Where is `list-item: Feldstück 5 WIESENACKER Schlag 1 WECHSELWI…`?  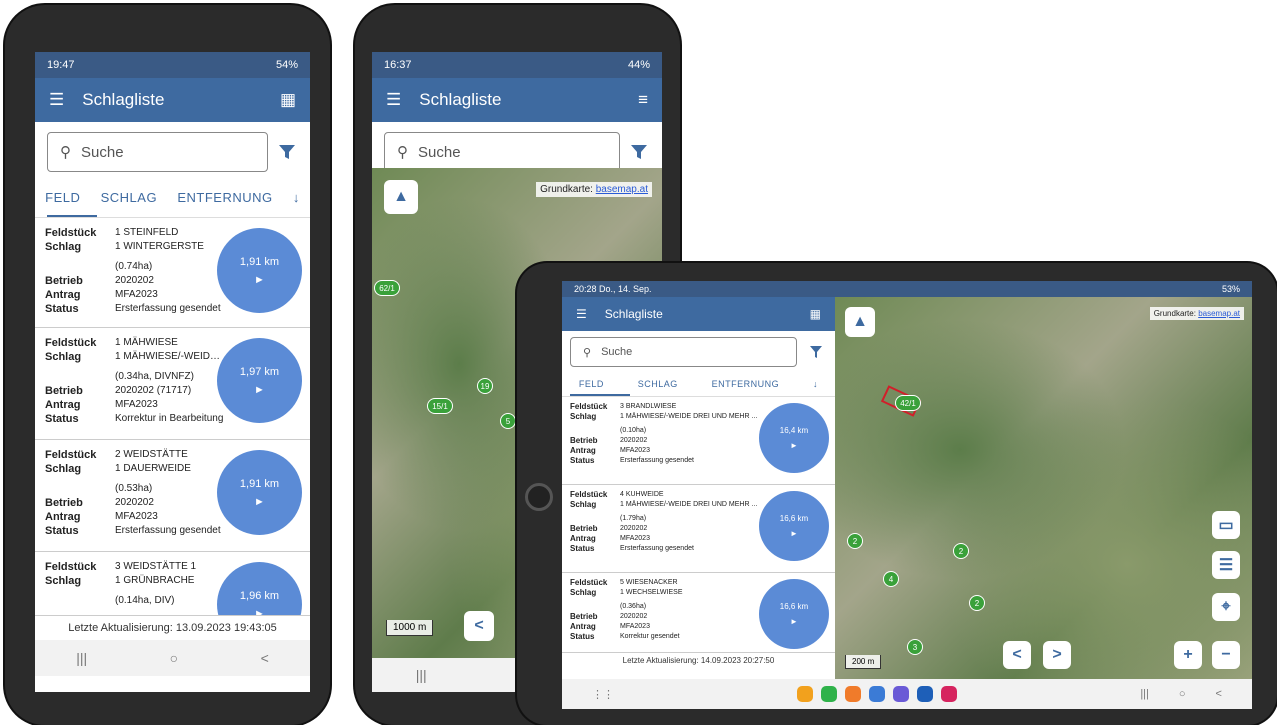 list-item: Feldstück 5 WIESENACKER Schlag 1 WECHSELWI… is located at coordinates (698, 613).